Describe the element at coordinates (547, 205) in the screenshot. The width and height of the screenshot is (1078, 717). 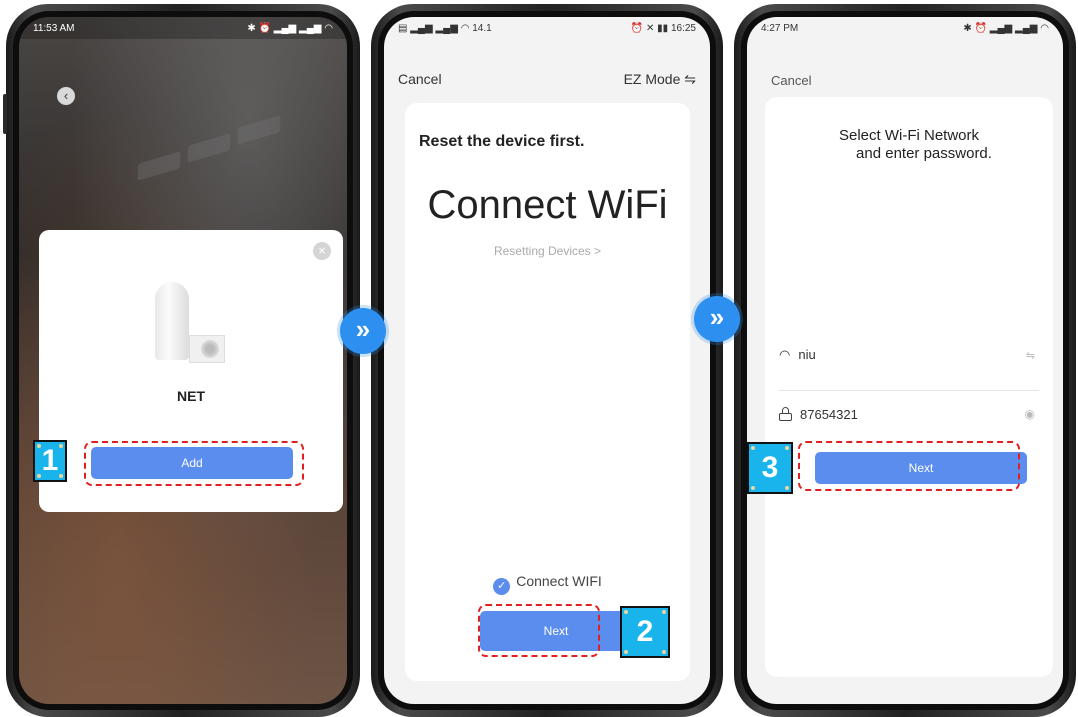
I see `connect-wifi-title: Connect WiFi` at that location.